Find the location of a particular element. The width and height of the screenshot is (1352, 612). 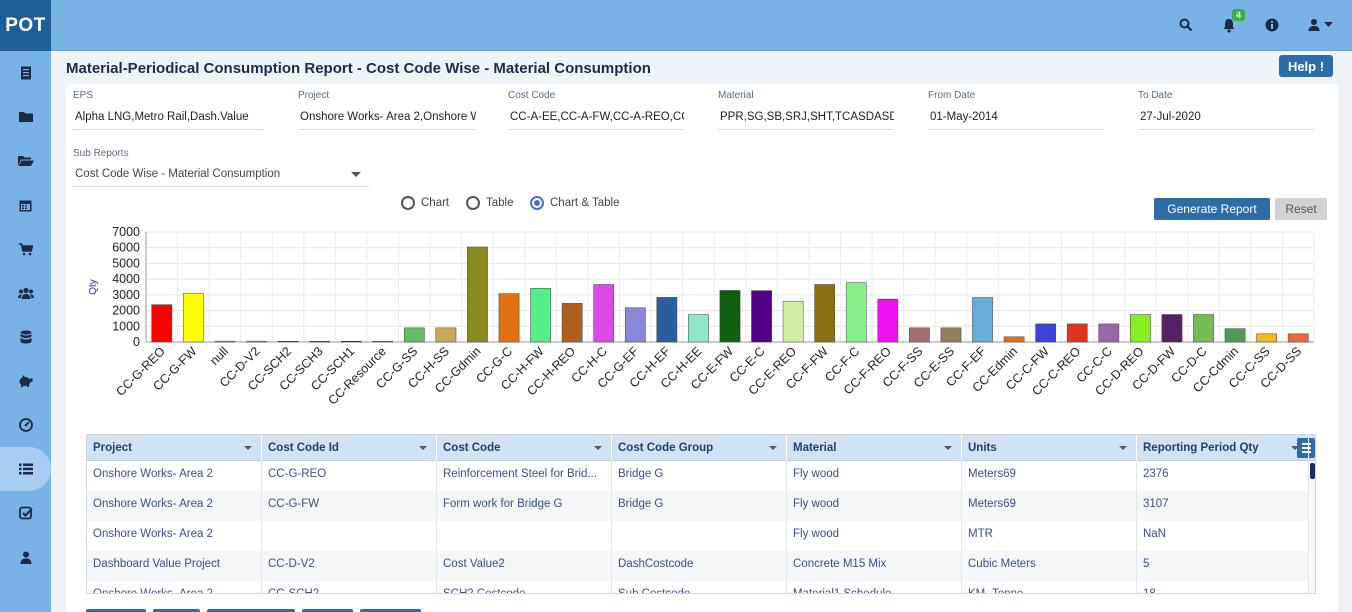

column-header-label: Cost Code Group is located at coordinates (666, 448).